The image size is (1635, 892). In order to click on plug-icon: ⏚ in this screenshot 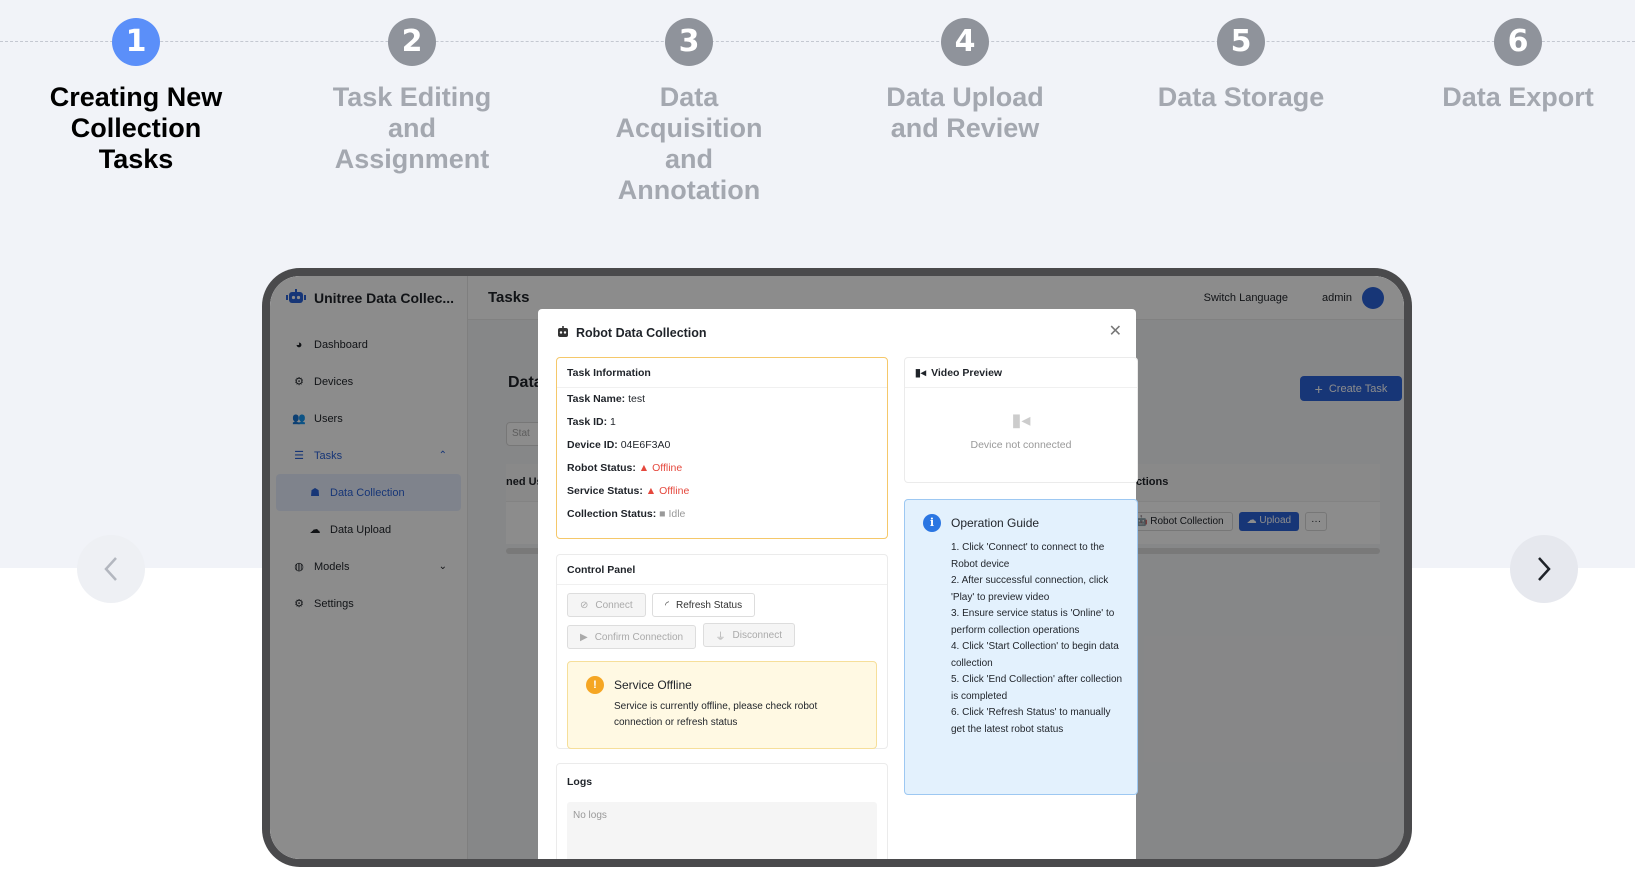, I will do `click(720, 637)`.